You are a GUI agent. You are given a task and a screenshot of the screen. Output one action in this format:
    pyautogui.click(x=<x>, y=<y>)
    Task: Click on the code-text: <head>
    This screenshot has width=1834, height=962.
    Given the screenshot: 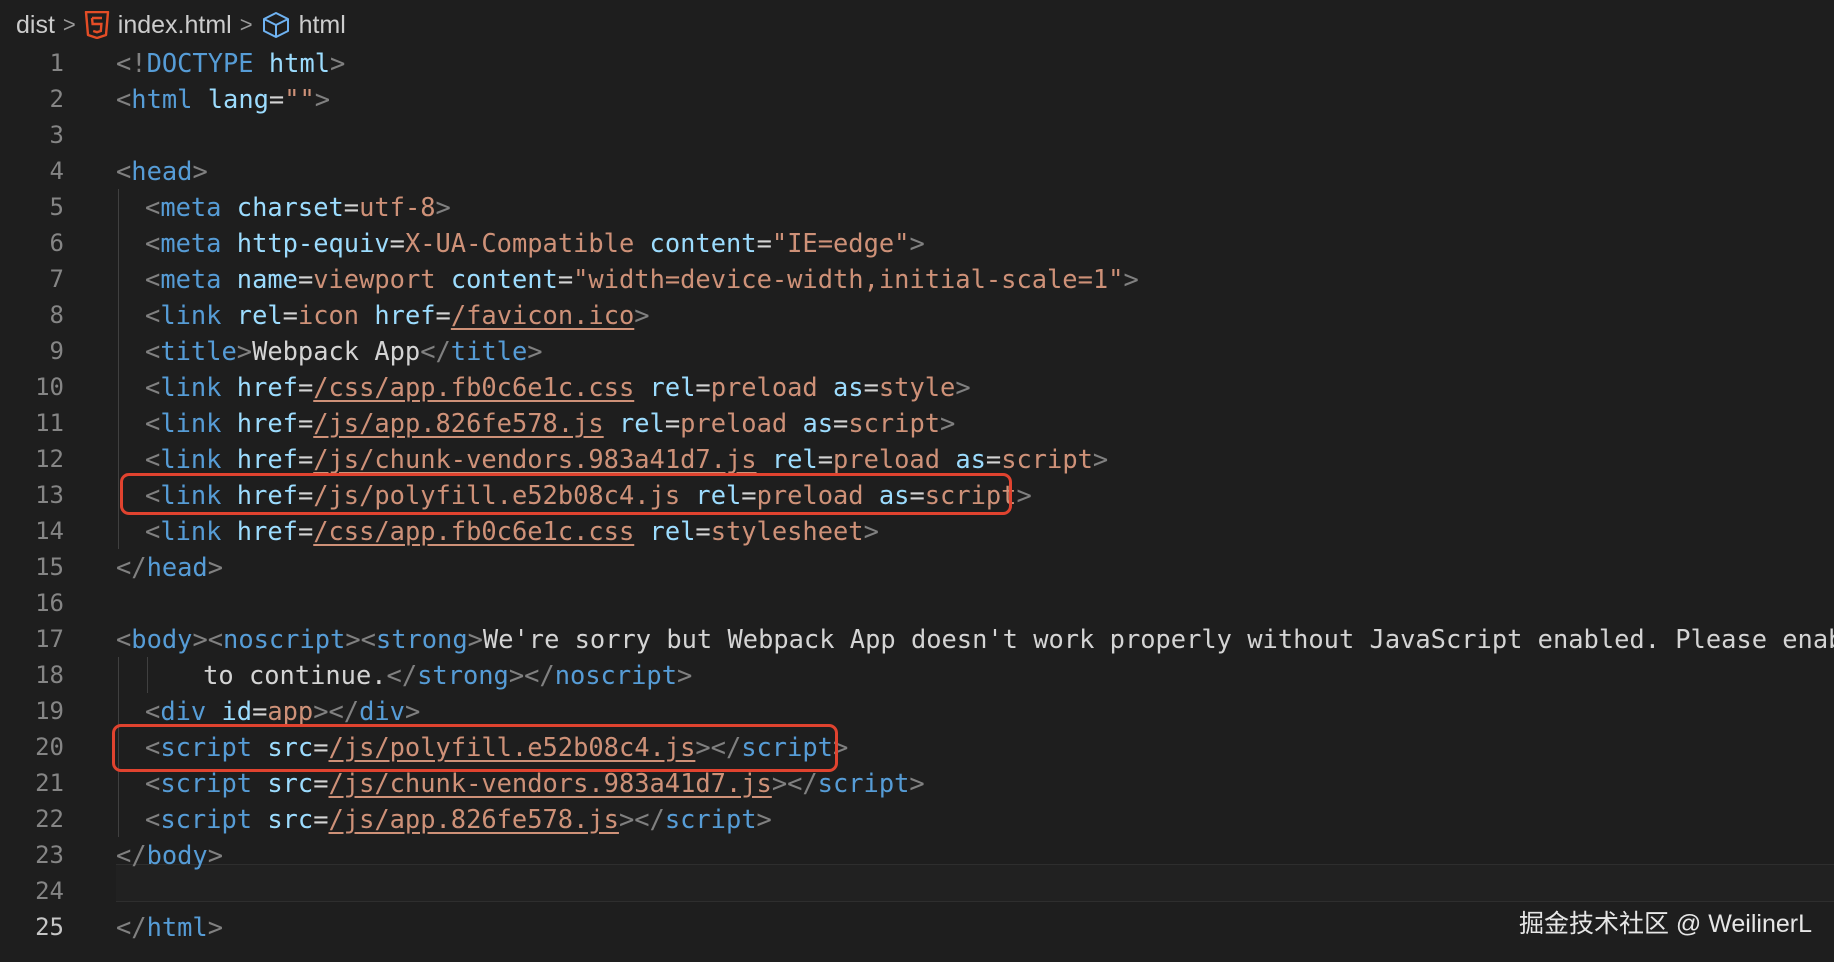 What is the action you would take?
    pyautogui.click(x=162, y=171)
    